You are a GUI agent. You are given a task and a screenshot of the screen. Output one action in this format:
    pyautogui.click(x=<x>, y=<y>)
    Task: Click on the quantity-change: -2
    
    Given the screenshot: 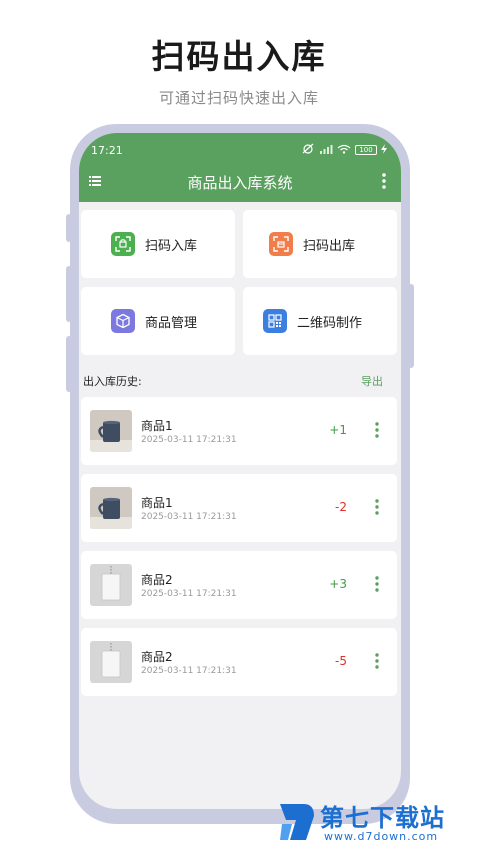 What is the action you would take?
    pyautogui.click(x=341, y=507)
    